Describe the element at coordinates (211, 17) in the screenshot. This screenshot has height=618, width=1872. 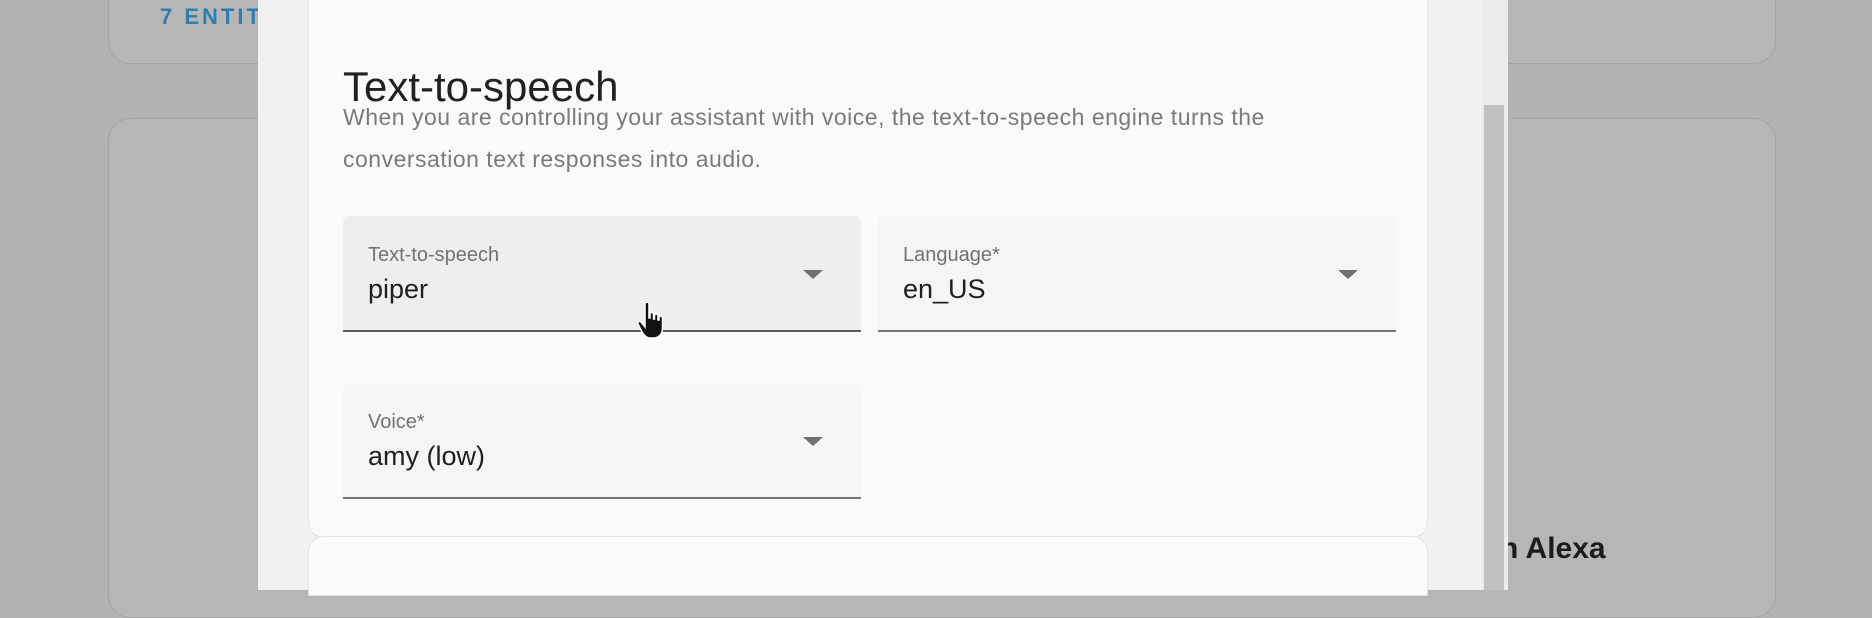
I see `entities-link: 7 ENTIT` at that location.